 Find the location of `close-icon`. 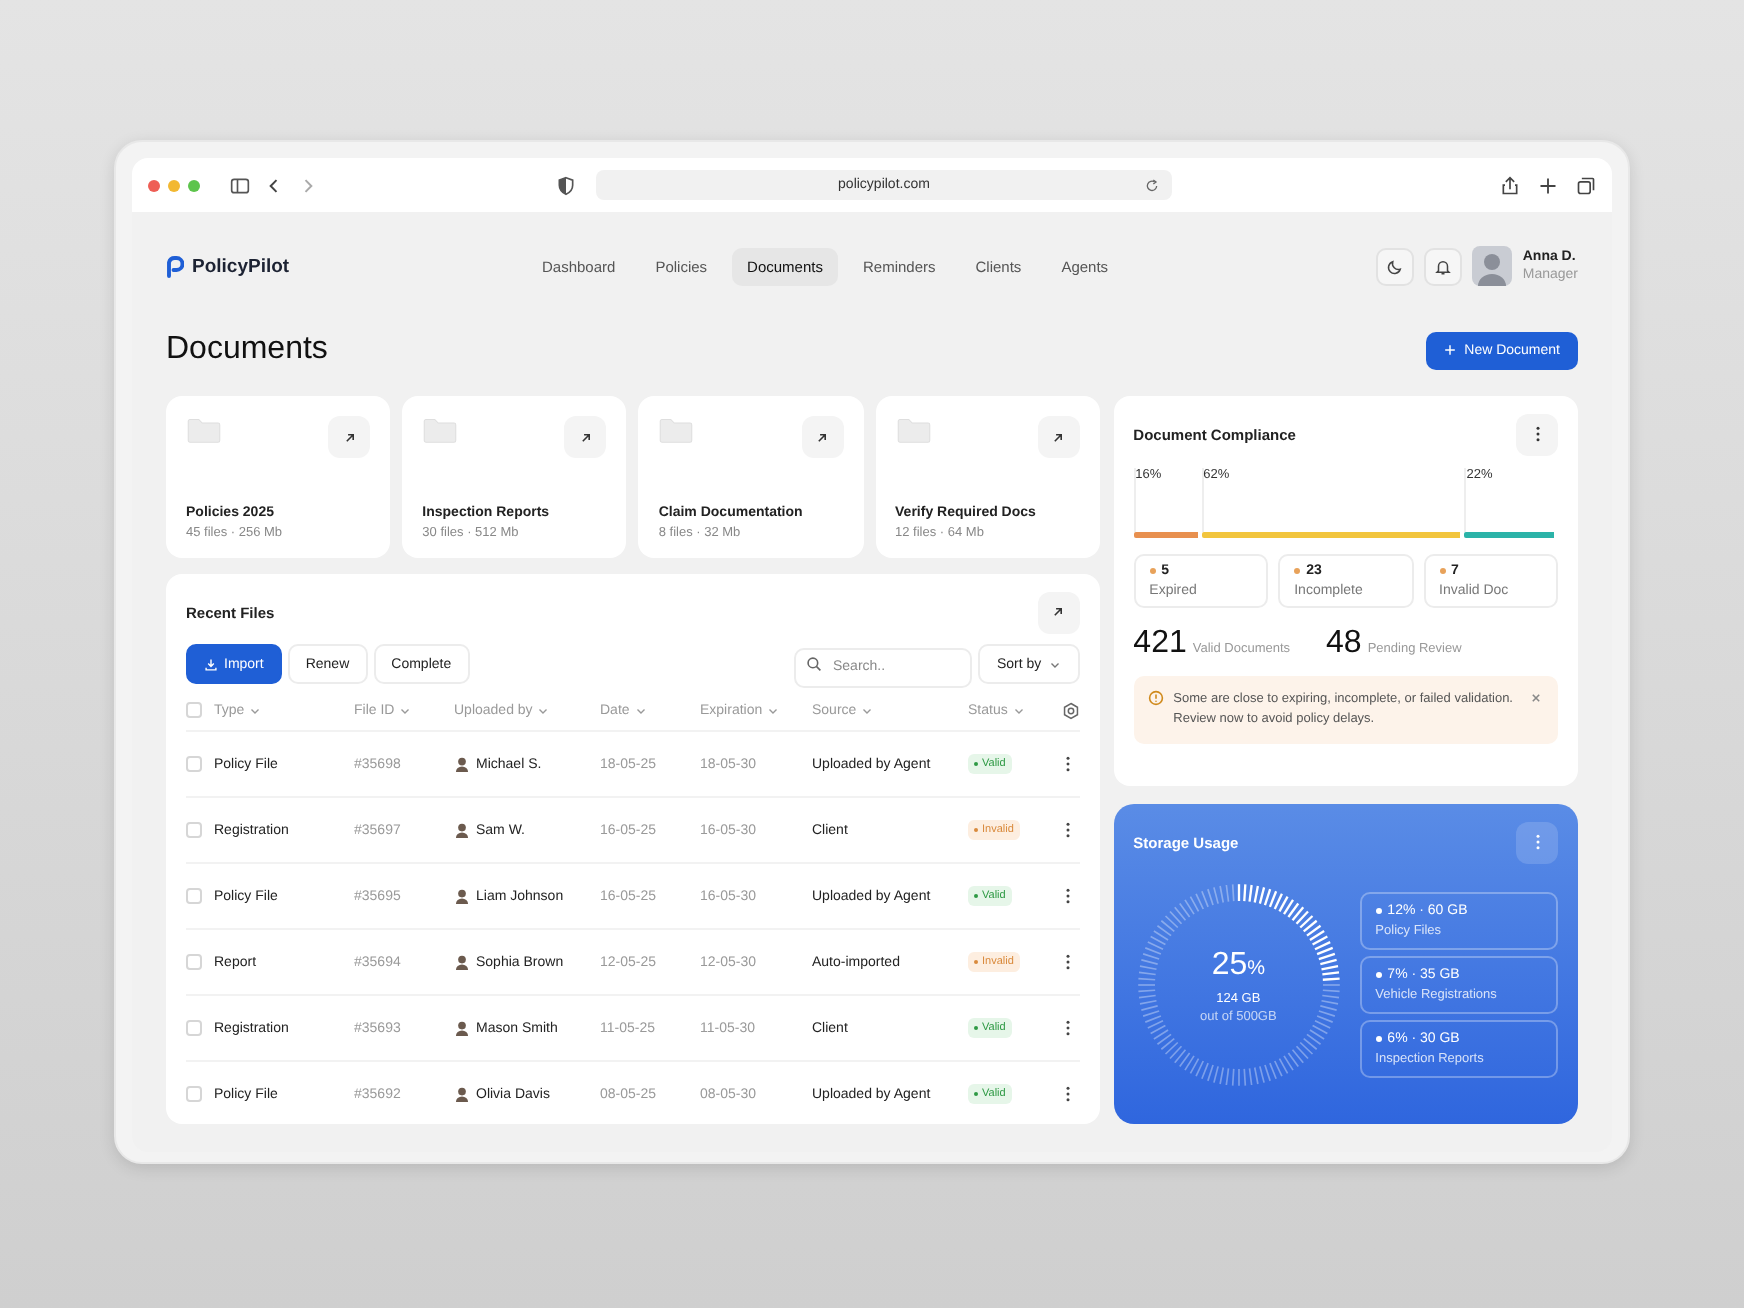

close-icon is located at coordinates (1536, 698).